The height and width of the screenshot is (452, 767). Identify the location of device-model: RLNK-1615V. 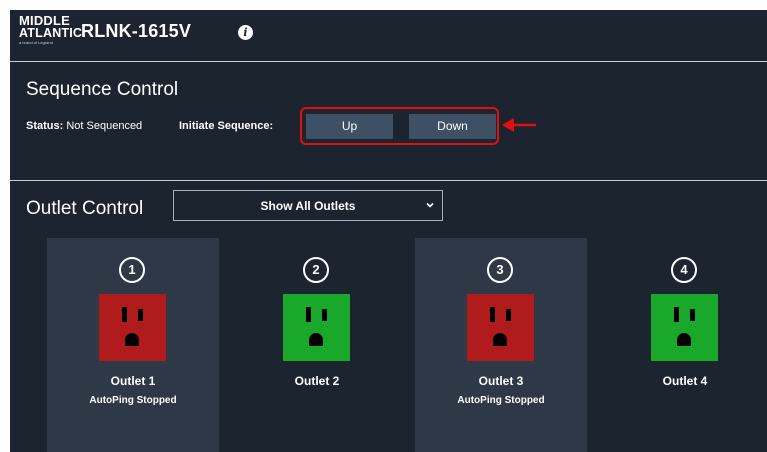
(136, 31).